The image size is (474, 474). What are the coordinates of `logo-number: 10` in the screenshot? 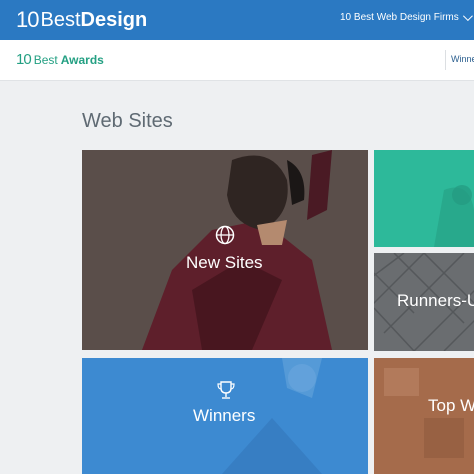 It's located at (28, 19).